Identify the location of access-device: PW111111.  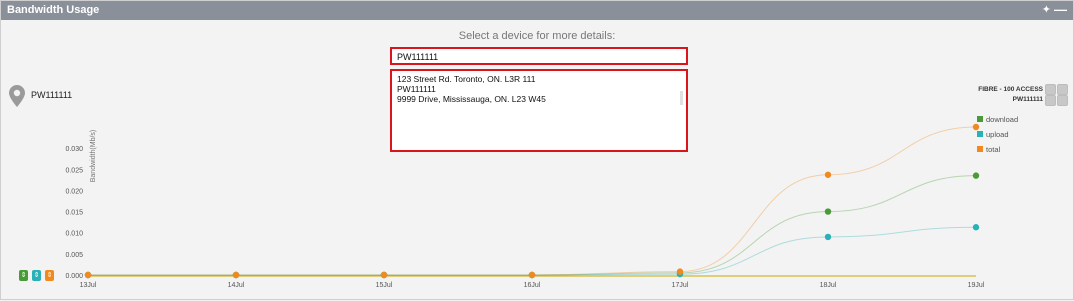
(1027, 99).